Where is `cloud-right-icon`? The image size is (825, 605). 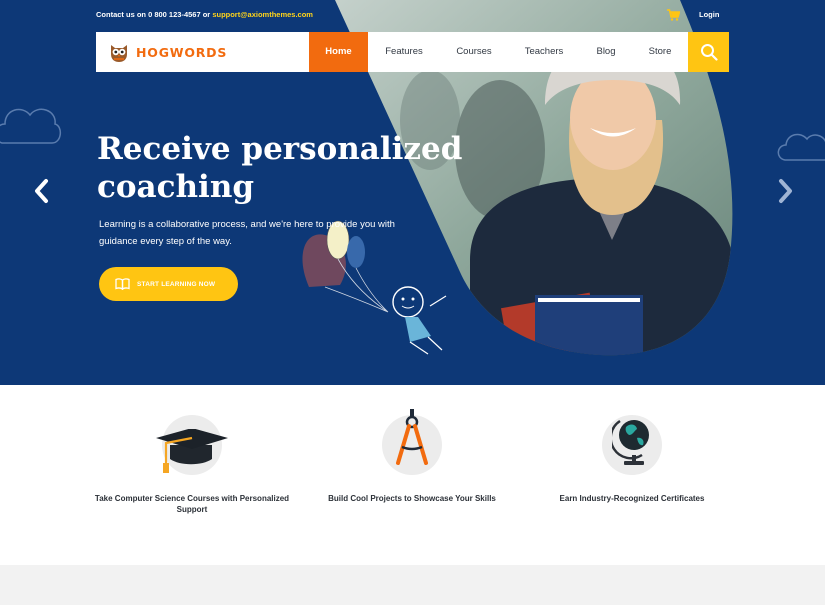 cloud-right-icon is located at coordinates (801, 147).